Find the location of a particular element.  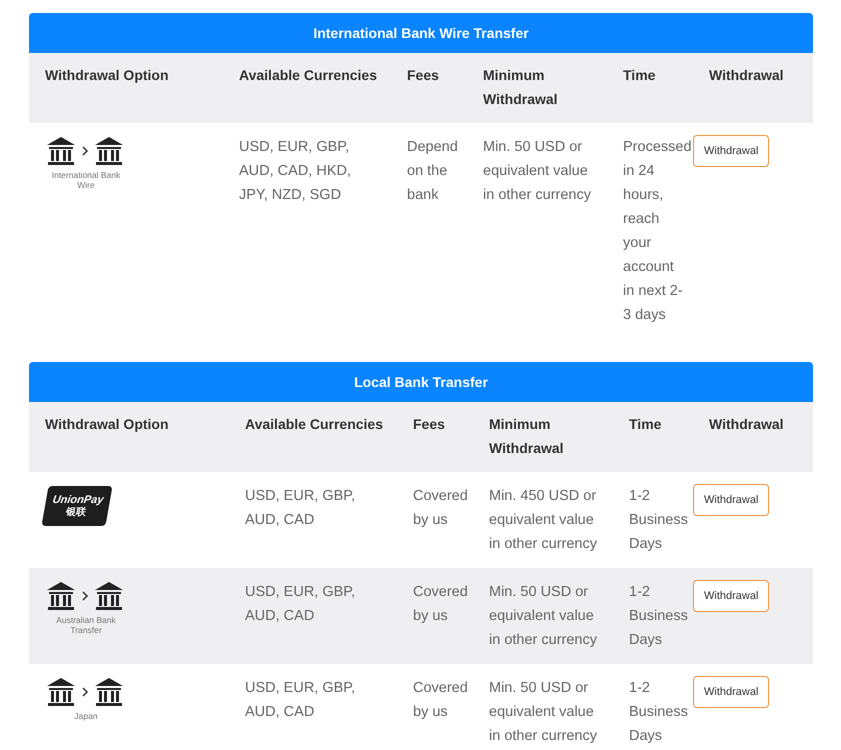

option-caption: Japan is located at coordinates (86, 716).